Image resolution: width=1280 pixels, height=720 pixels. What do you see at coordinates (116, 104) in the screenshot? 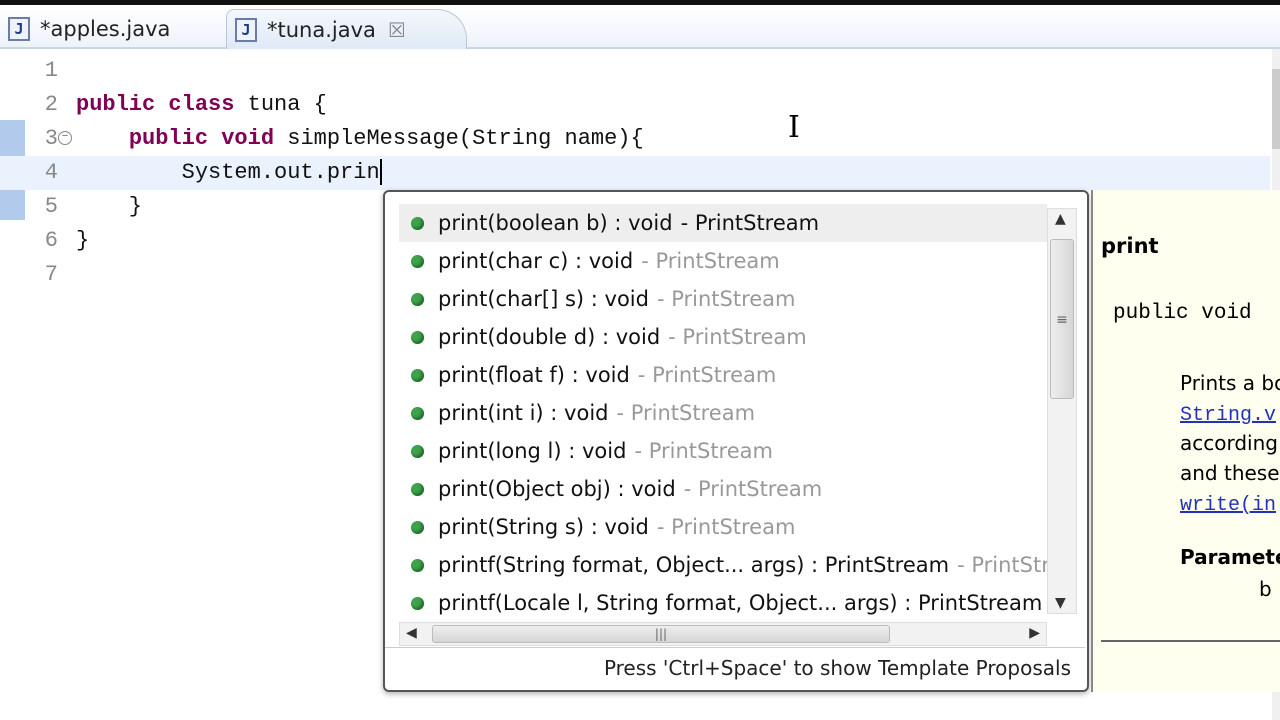
I see `keyword: public` at bounding box center [116, 104].